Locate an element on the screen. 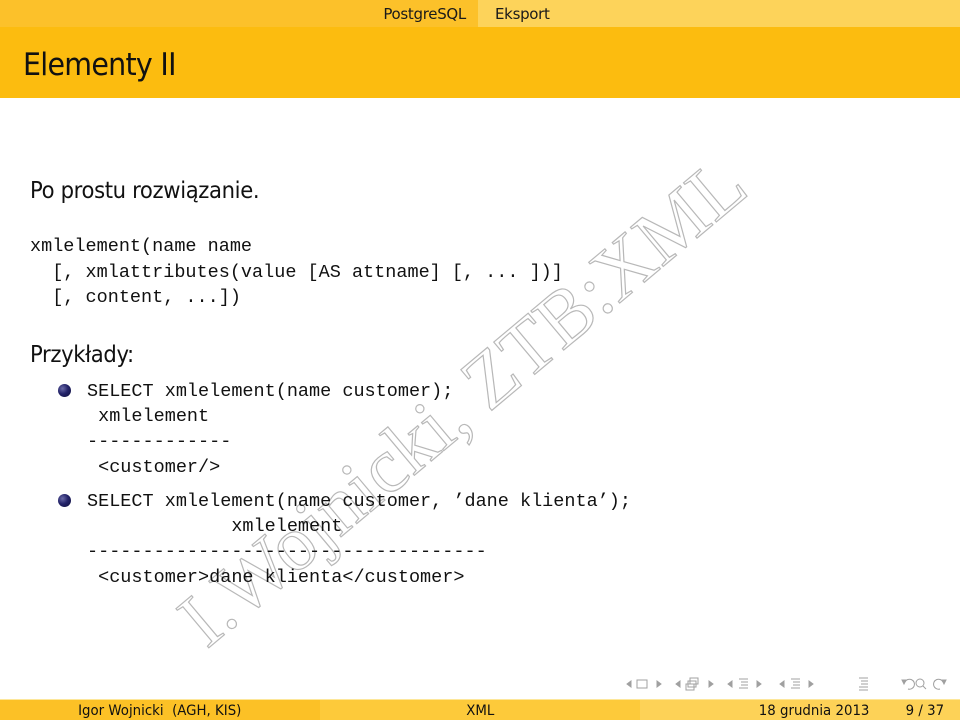 The height and width of the screenshot is (720, 960). example-1-output-header: xmlelement is located at coordinates (148, 416).